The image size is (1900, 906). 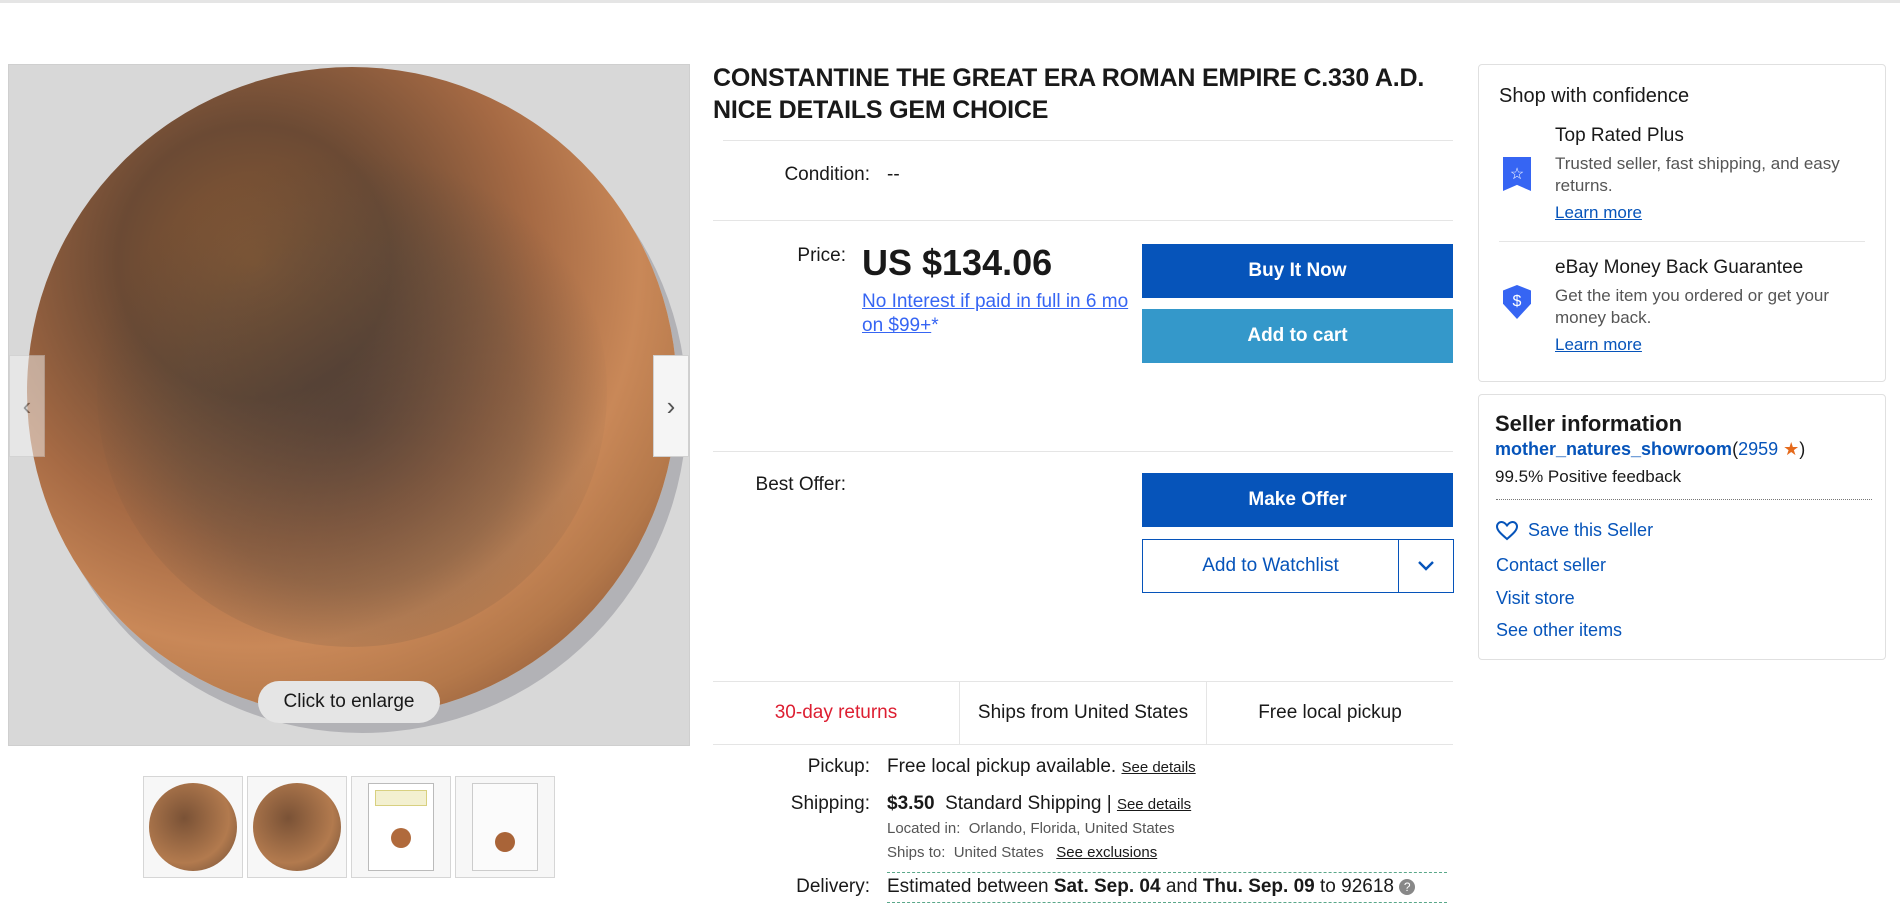 I want to click on located-in-value: Orlando, Florida, United States, so click(x=1071, y=828).